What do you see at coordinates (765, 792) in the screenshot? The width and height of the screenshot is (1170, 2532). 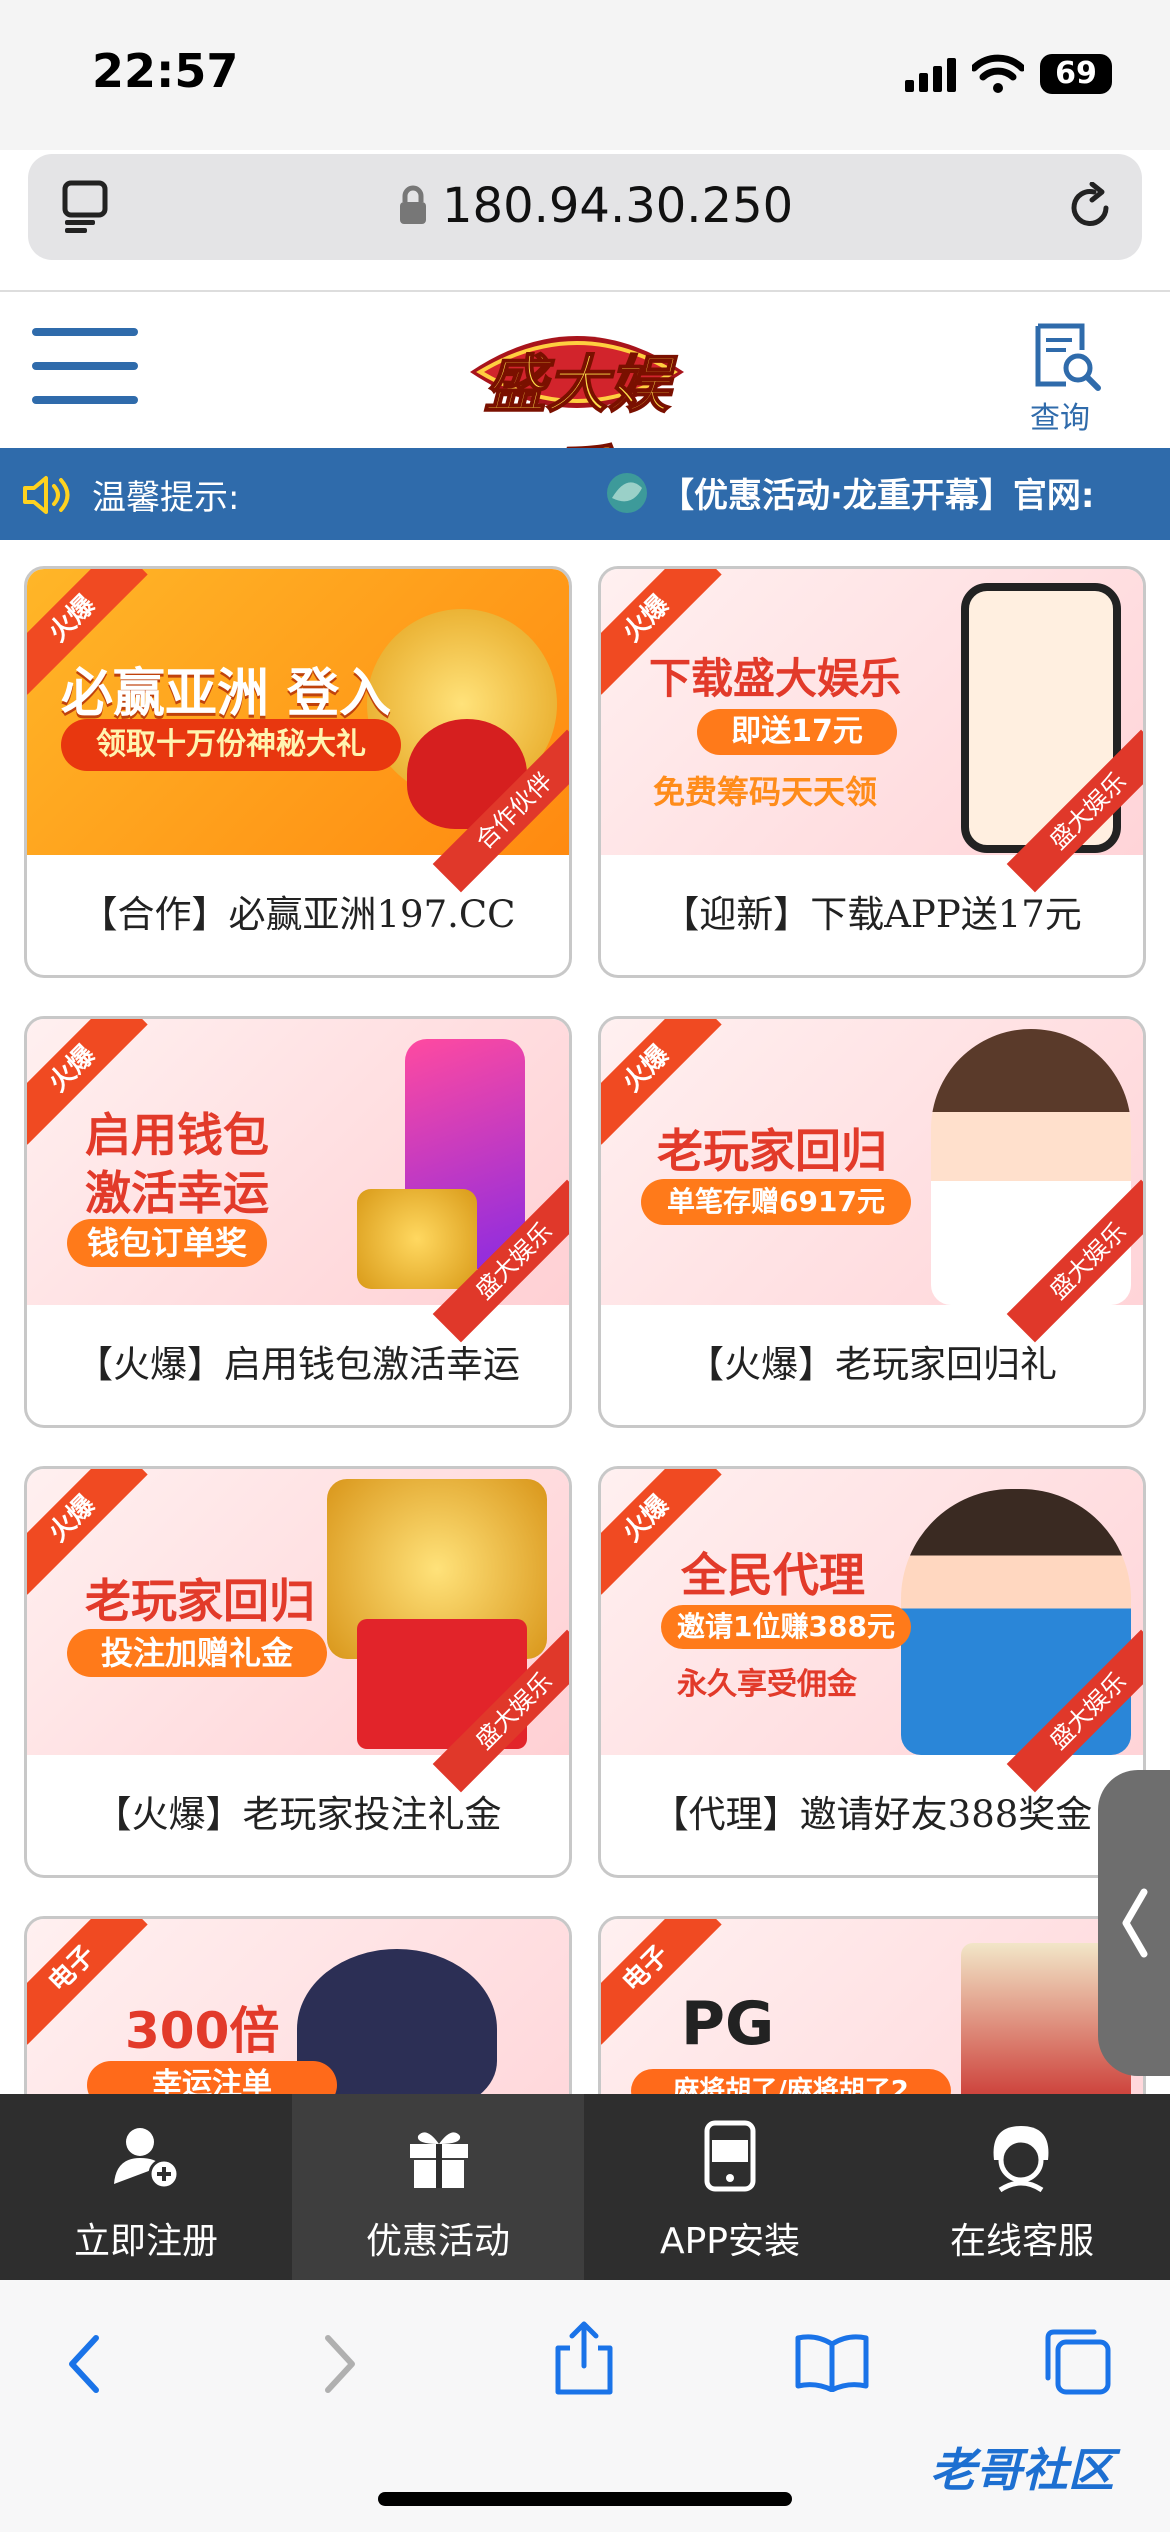 I see `promo-sub: 免费筹码天天领` at bounding box center [765, 792].